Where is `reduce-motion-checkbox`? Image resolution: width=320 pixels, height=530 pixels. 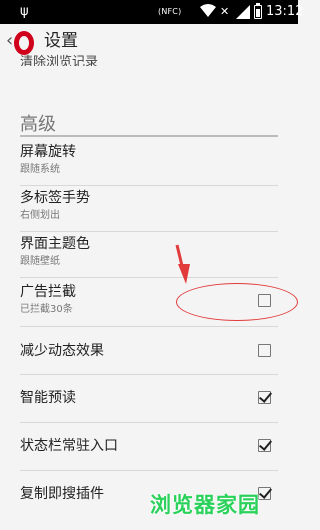 reduce-motion-checkbox is located at coordinates (264, 350).